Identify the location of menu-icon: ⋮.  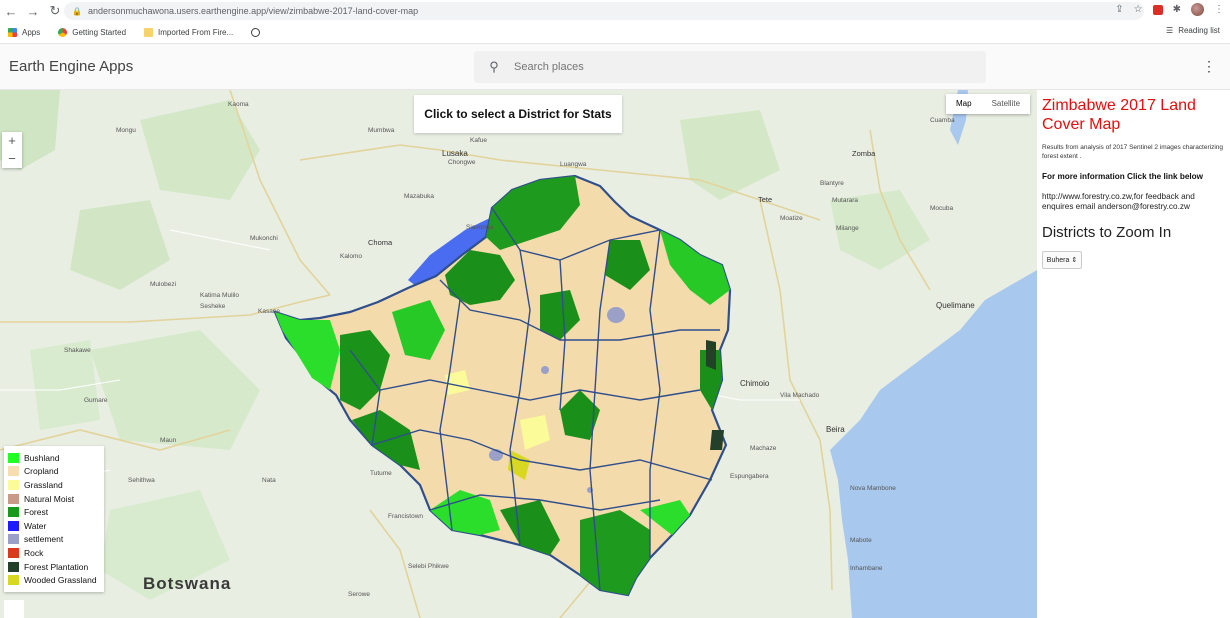
(1219, 9).